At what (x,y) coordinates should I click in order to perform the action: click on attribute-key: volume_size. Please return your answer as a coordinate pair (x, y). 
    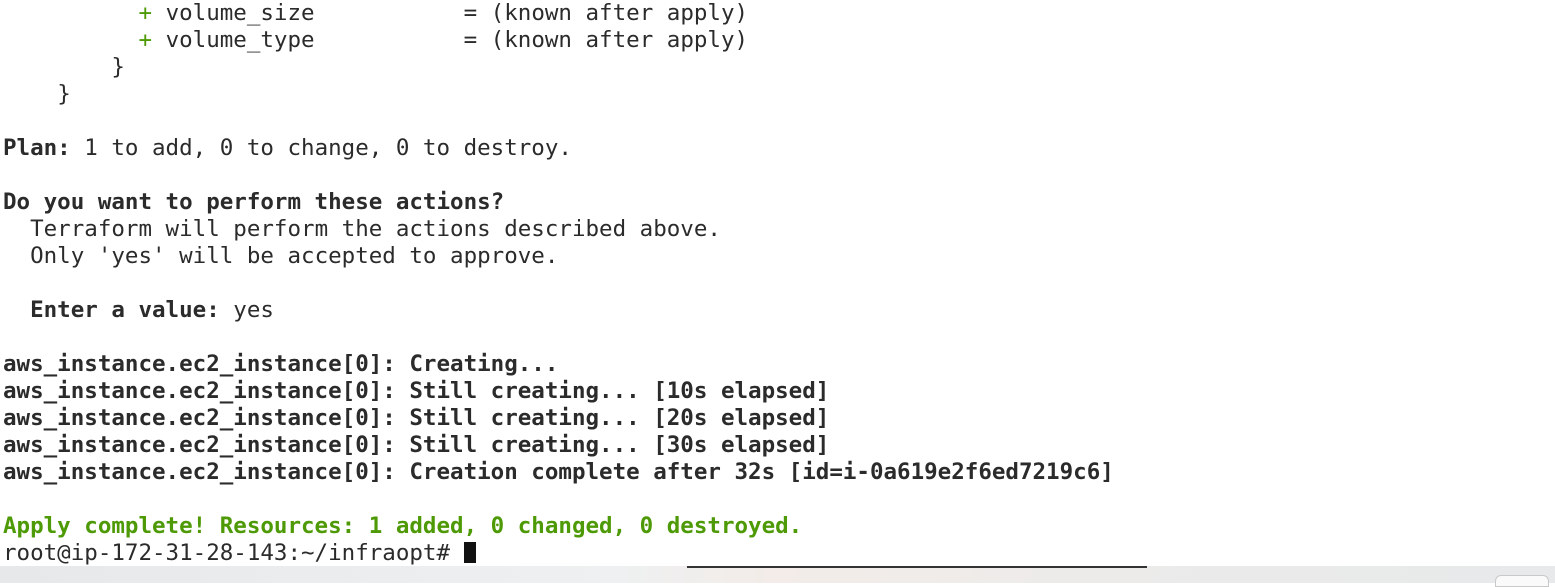
    Looking at the image, I should click on (240, 13).